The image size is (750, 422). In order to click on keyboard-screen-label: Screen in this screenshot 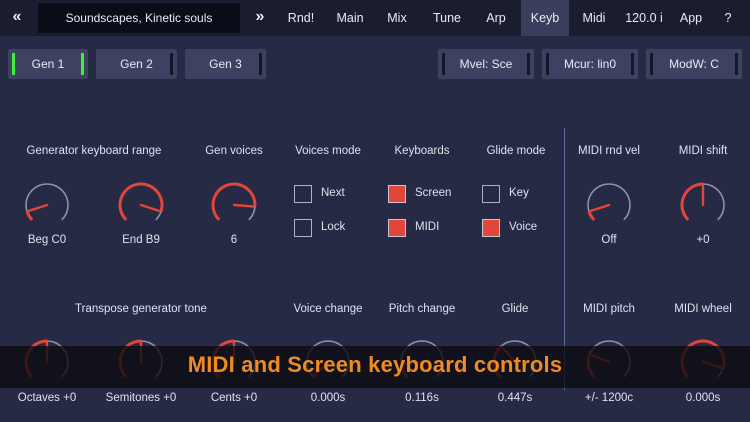, I will do `click(433, 193)`.